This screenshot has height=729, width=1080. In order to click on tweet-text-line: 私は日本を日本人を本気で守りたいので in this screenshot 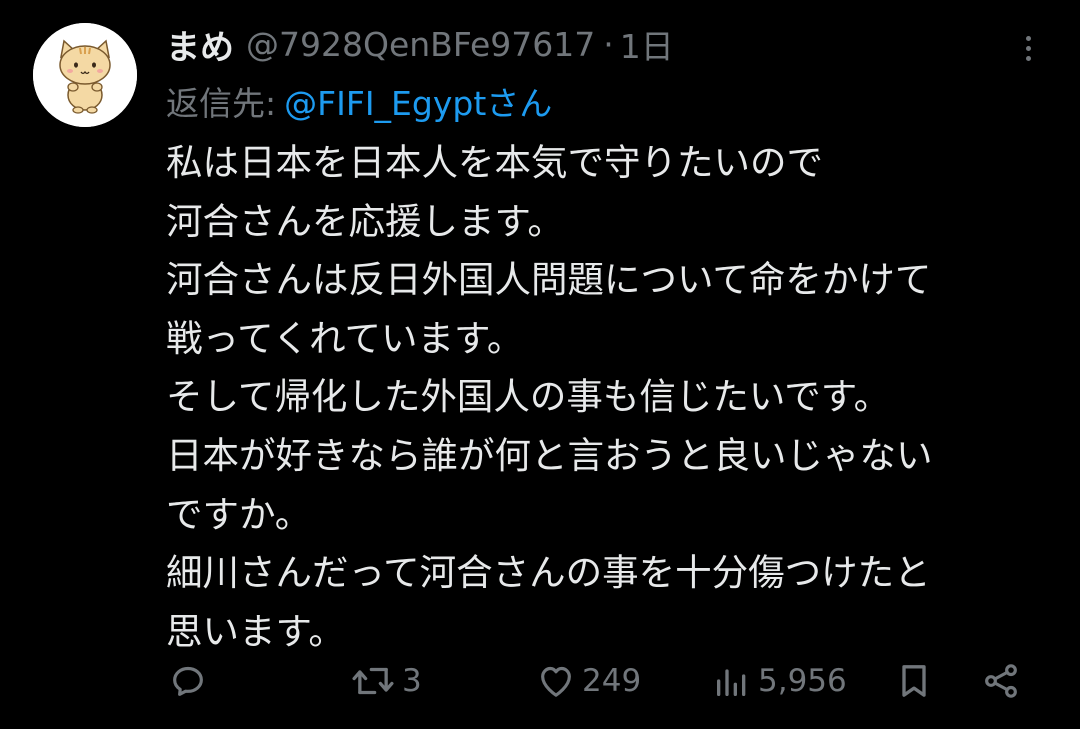, I will do `click(494, 162)`.